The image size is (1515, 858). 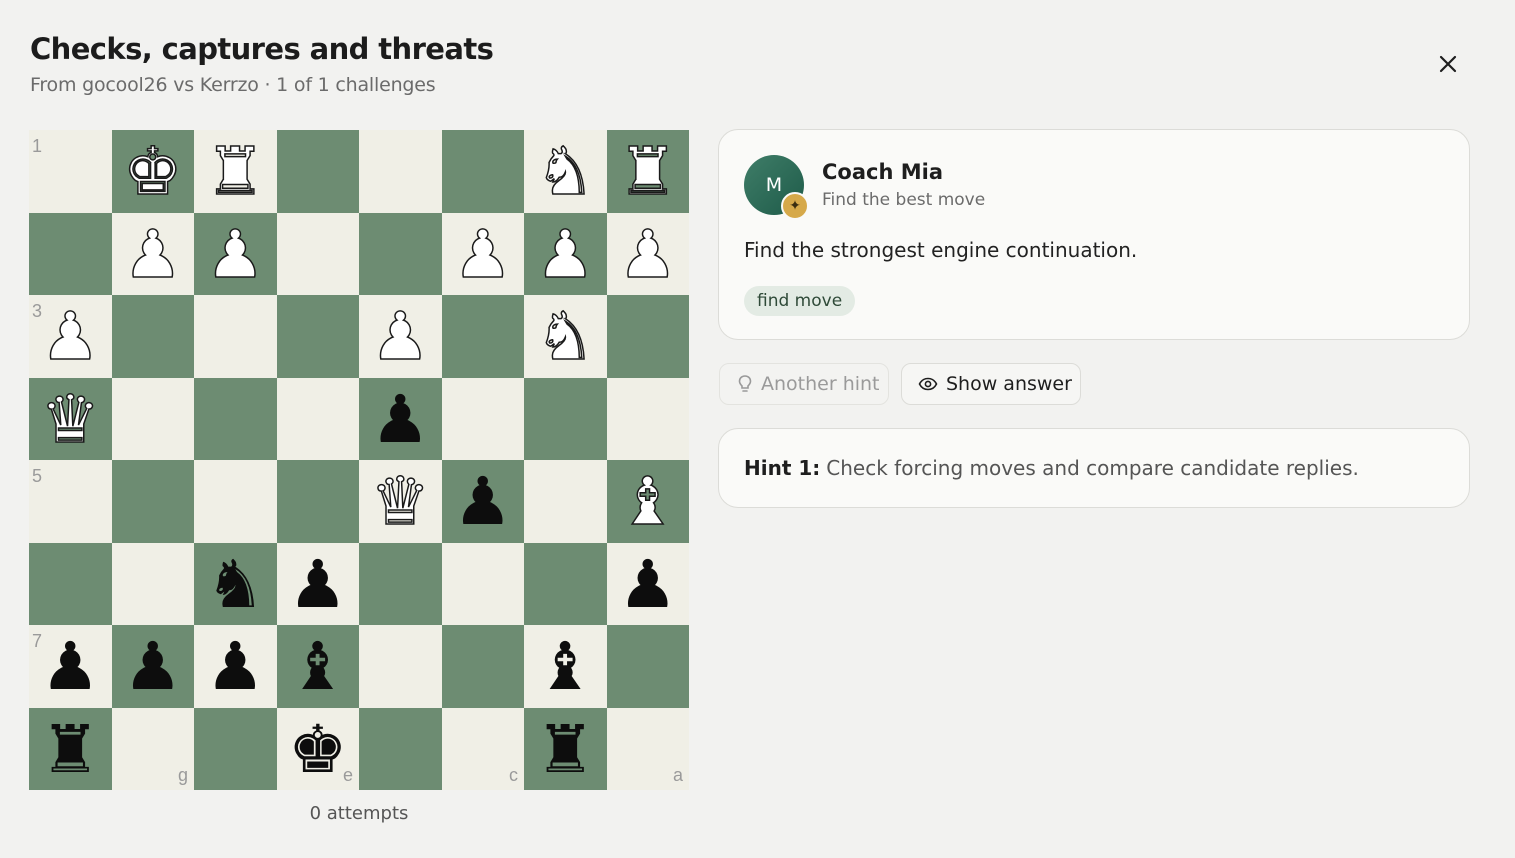 I want to click on board-square: 1, so click(x=70, y=171).